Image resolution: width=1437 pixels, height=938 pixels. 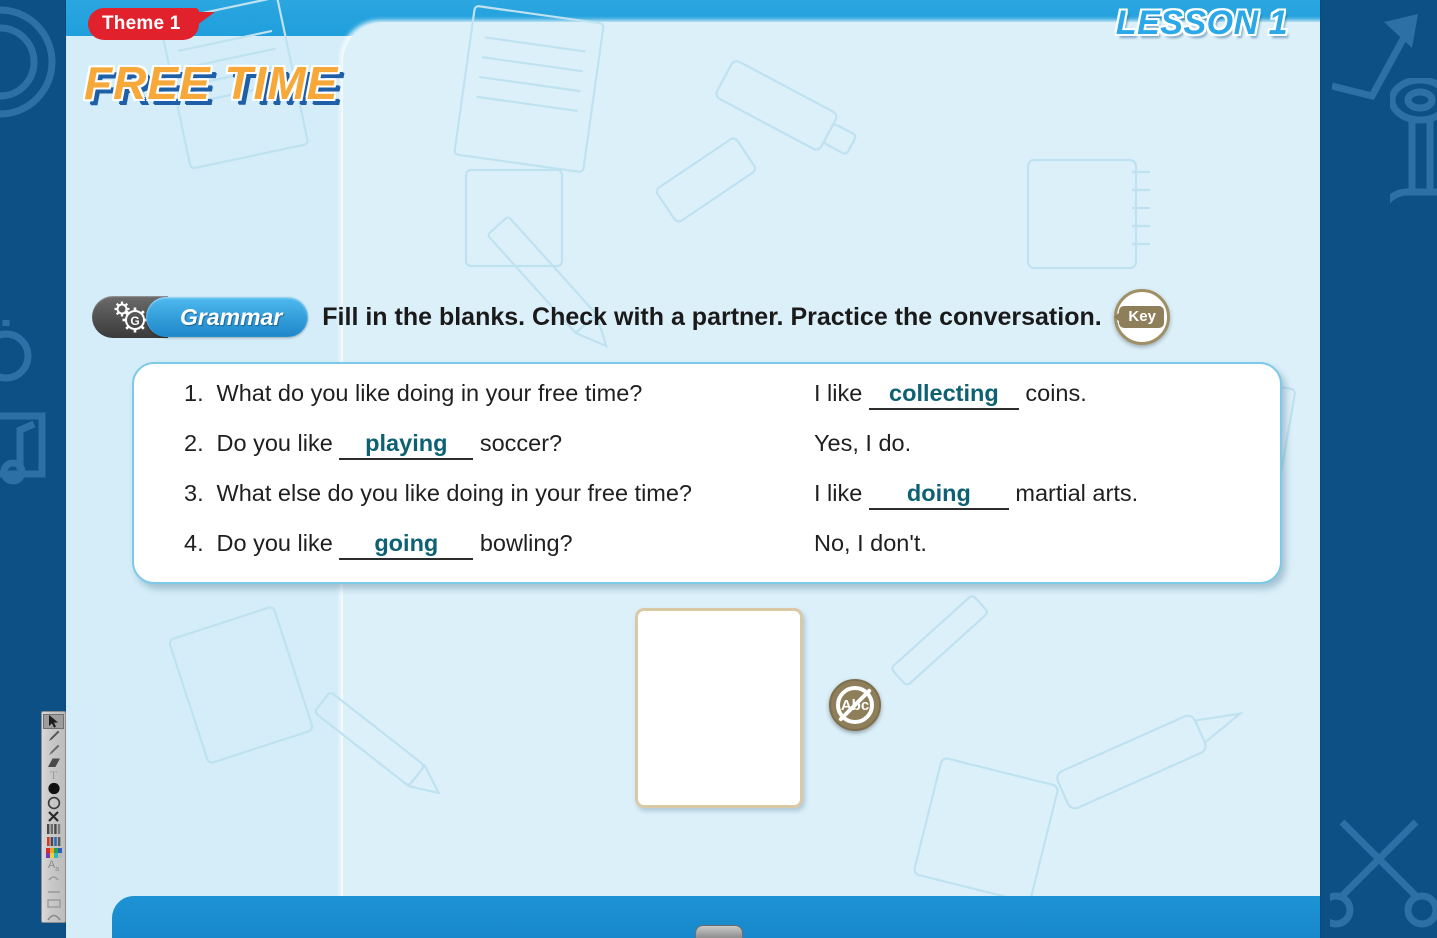 I want to click on shape-icon, so click(x=53, y=903).